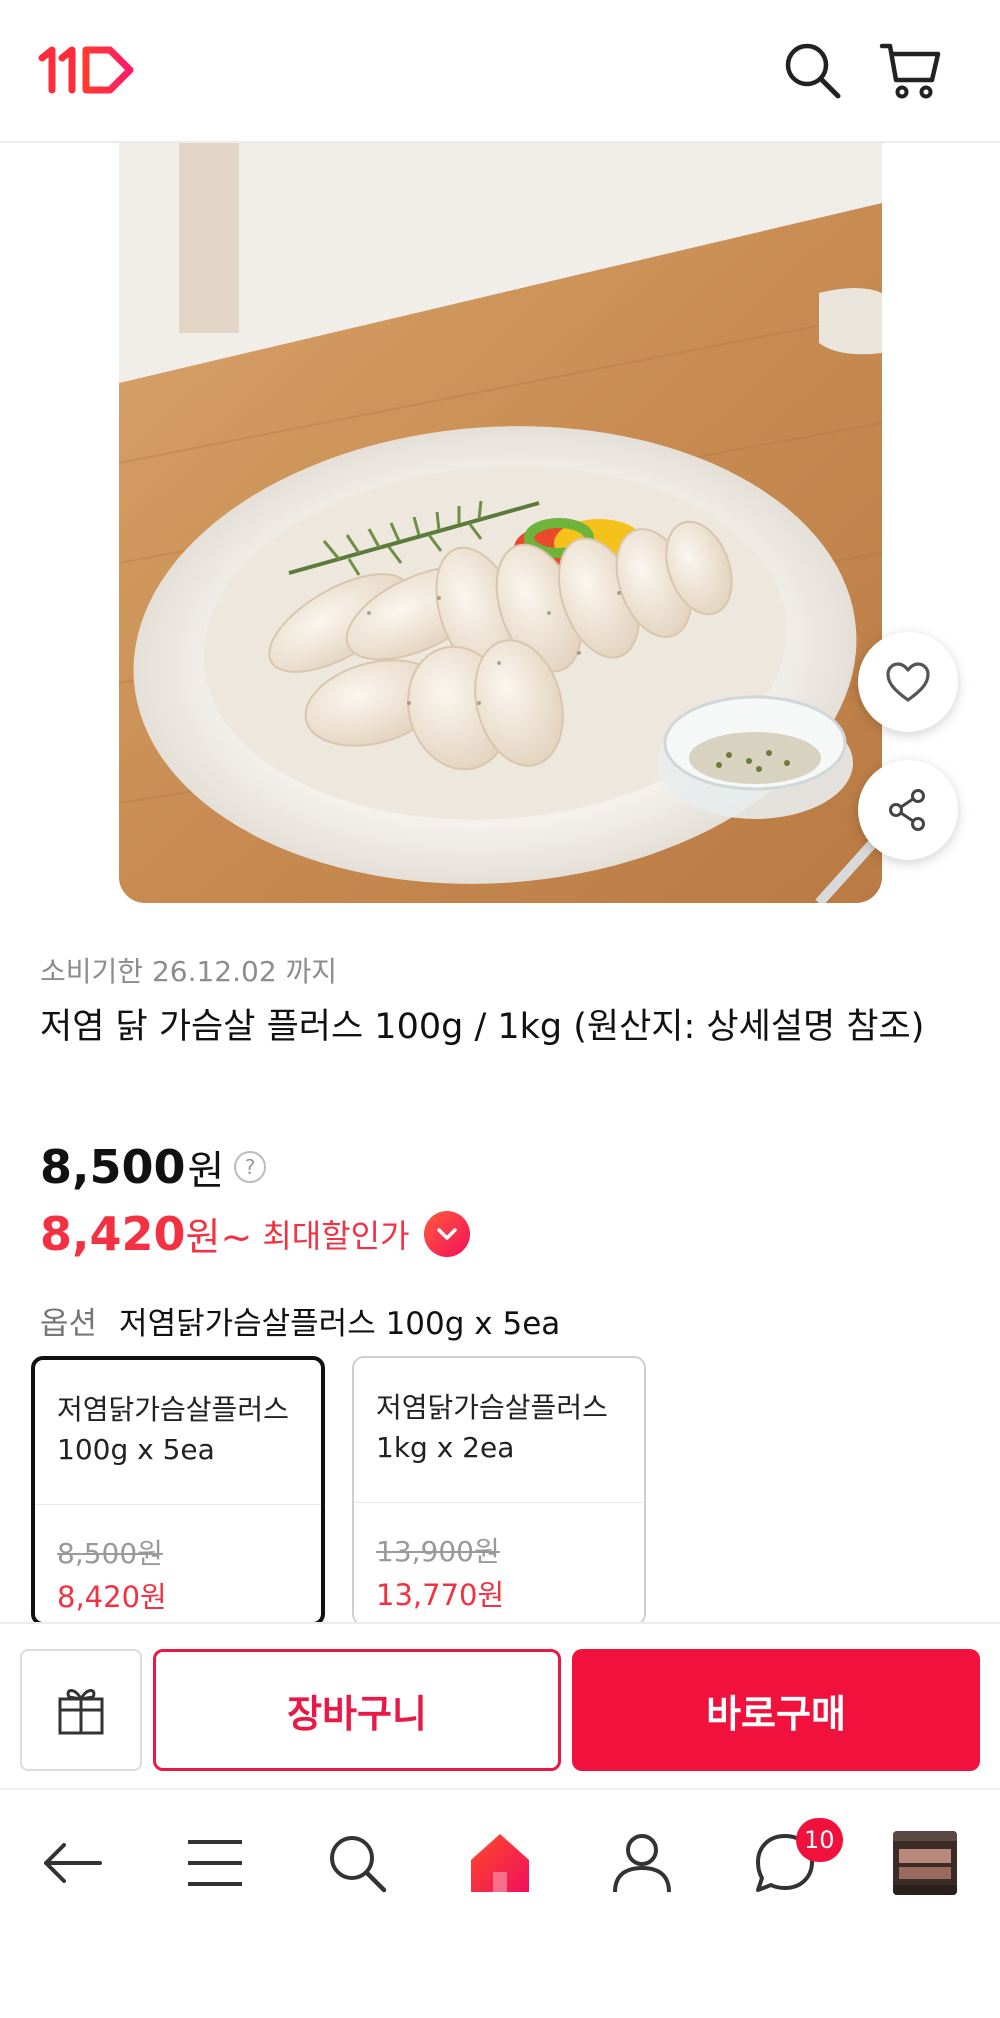 The height and width of the screenshot is (2018, 1000). What do you see at coordinates (173, 1429) in the screenshot?
I see `option-card-name: 저염닭가슴살플러스 100g x 5ea` at bounding box center [173, 1429].